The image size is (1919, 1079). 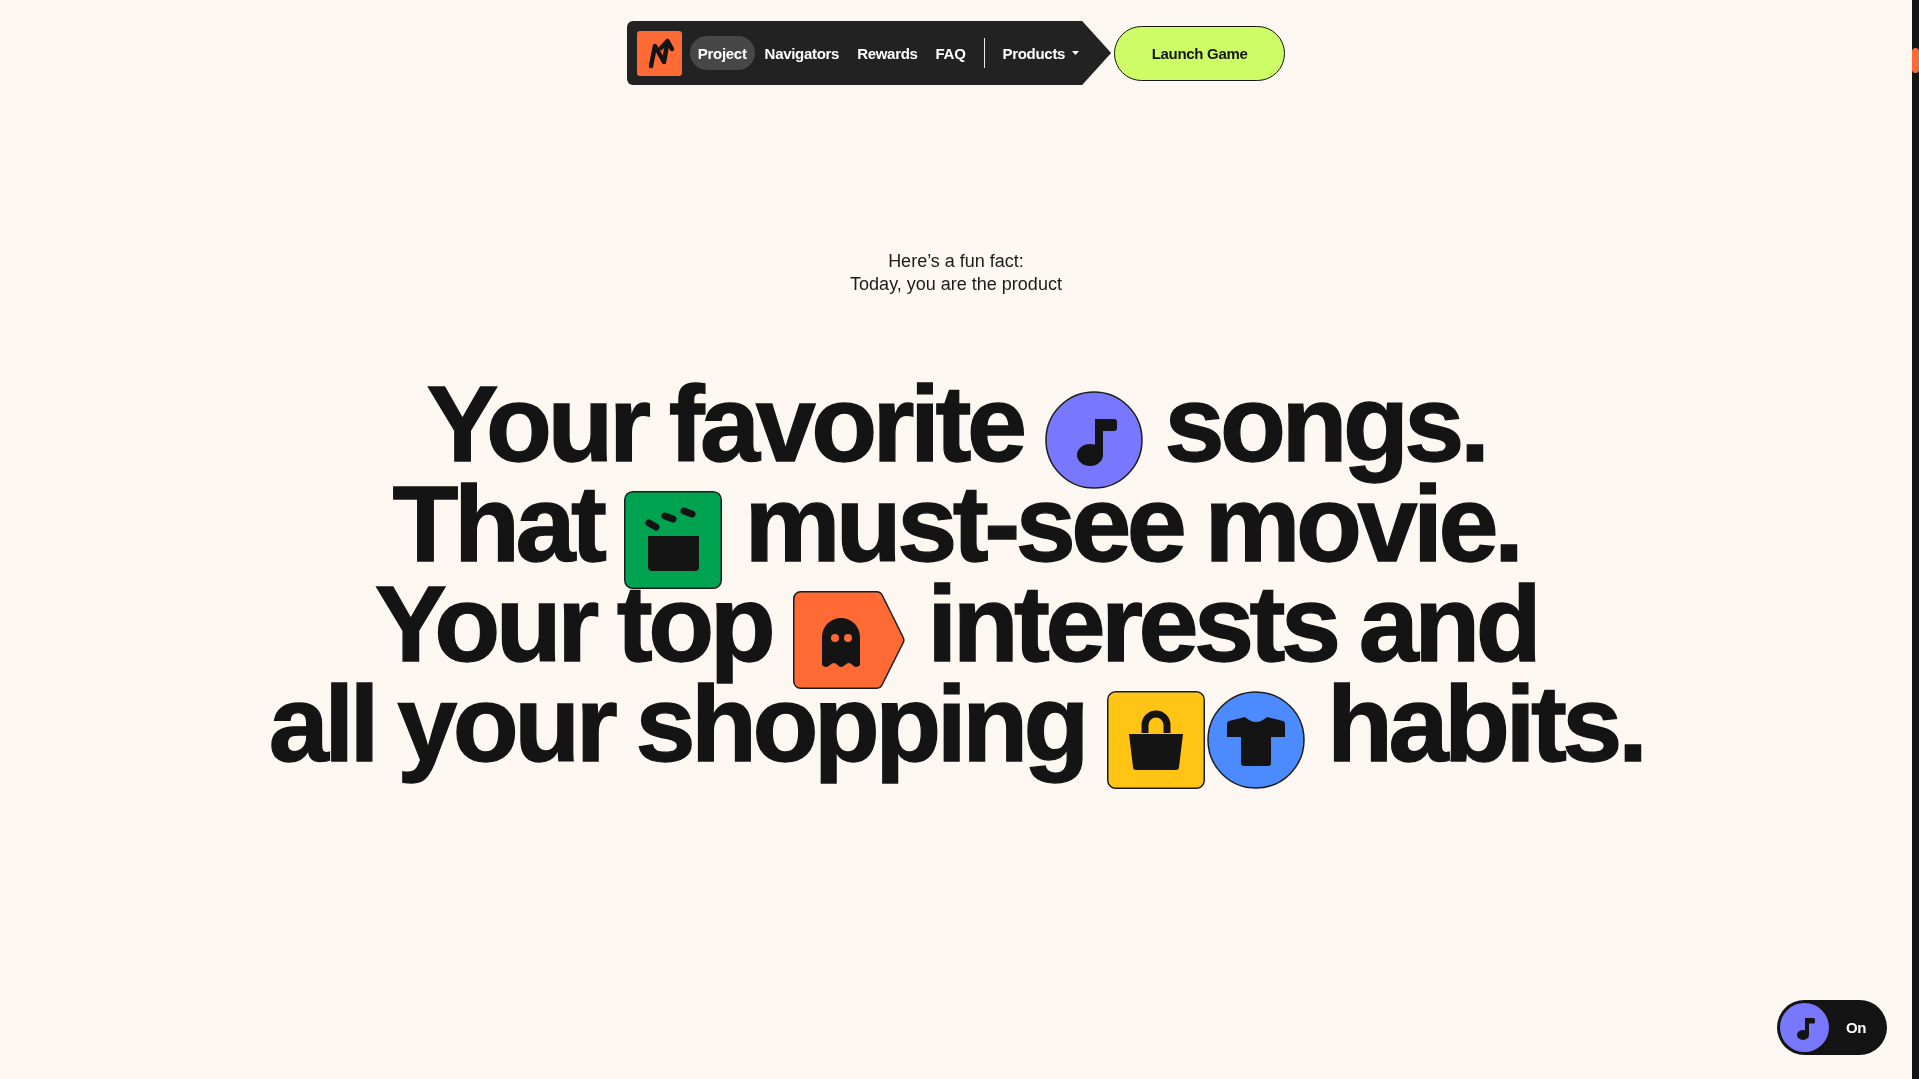 What do you see at coordinates (956, 261) in the screenshot?
I see `intro-text: Here’s a fun fact:` at bounding box center [956, 261].